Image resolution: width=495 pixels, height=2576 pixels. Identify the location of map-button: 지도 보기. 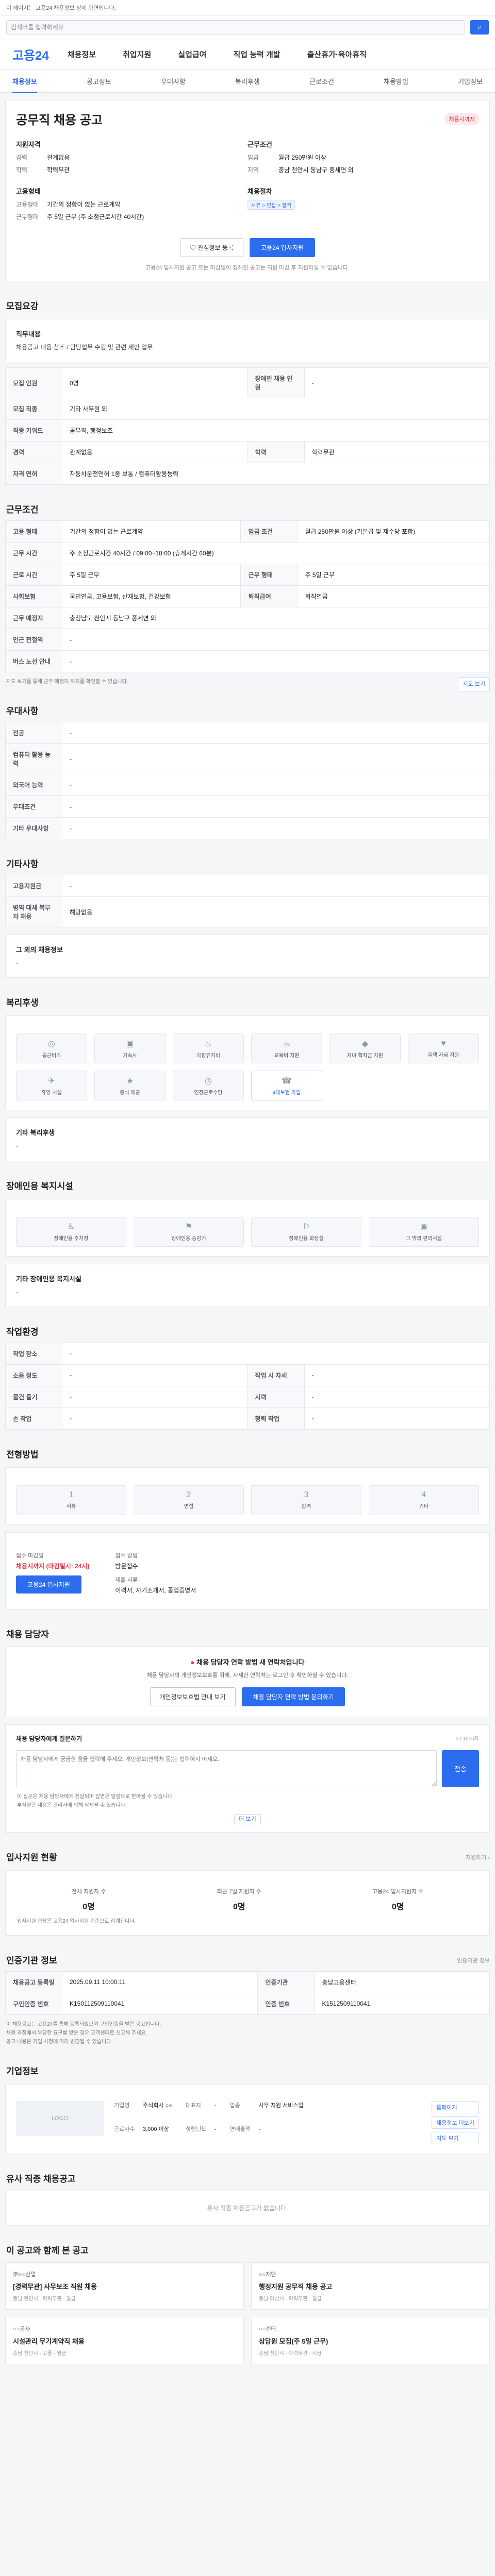
(474, 684).